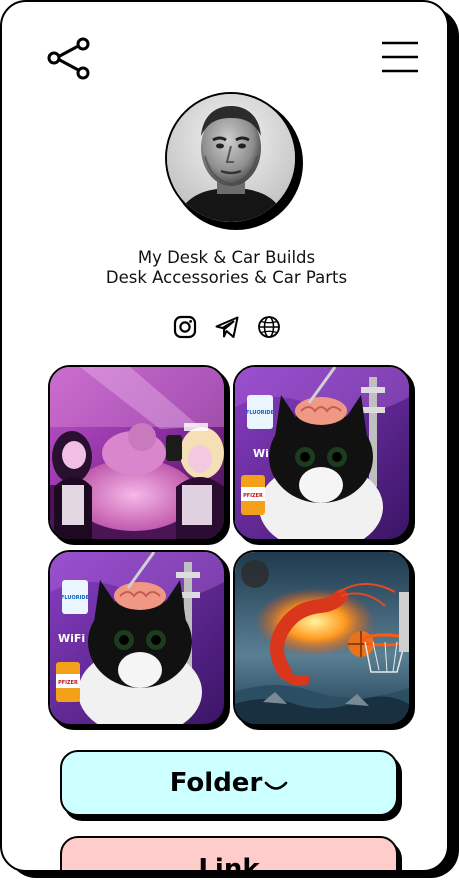  Describe the element at coordinates (226, 257) in the screenshot. I see `bio-line-1: My Desk & Car Builds` at that location.